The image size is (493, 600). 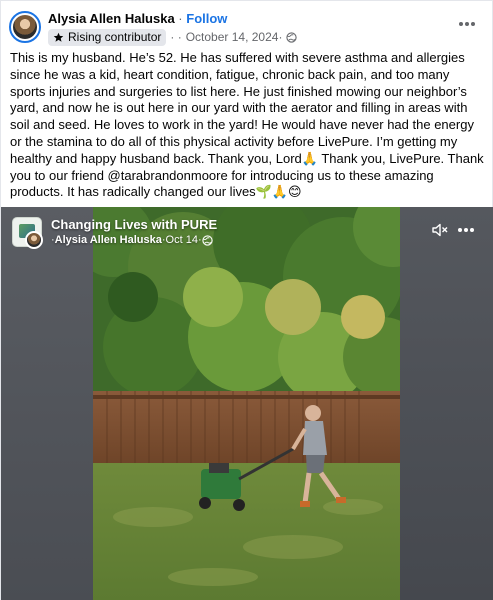 What do you see at coordinates (182, 240) in the screenshot?
I see `video-date: Oct 14` at bounding box center [182, 240].